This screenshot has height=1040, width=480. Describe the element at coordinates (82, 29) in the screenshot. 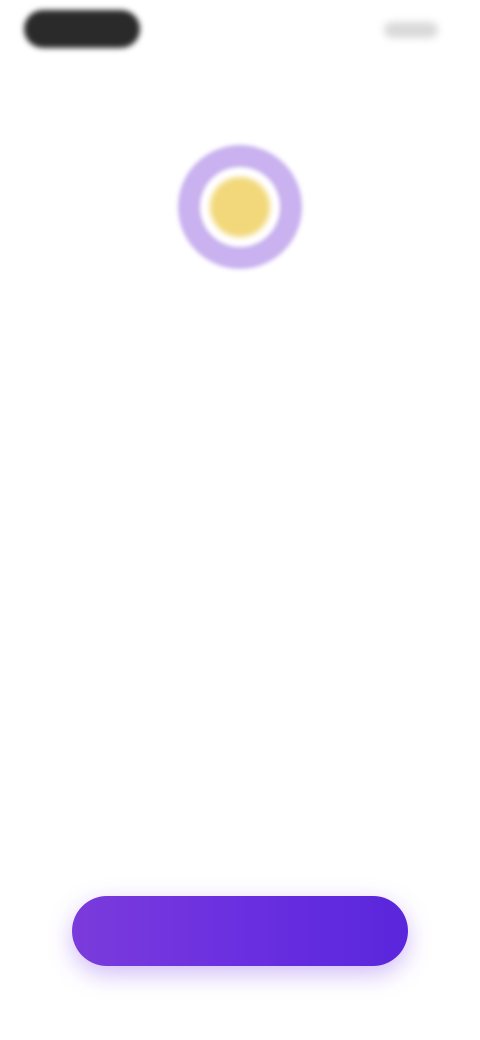

I see `status-time` at that location.